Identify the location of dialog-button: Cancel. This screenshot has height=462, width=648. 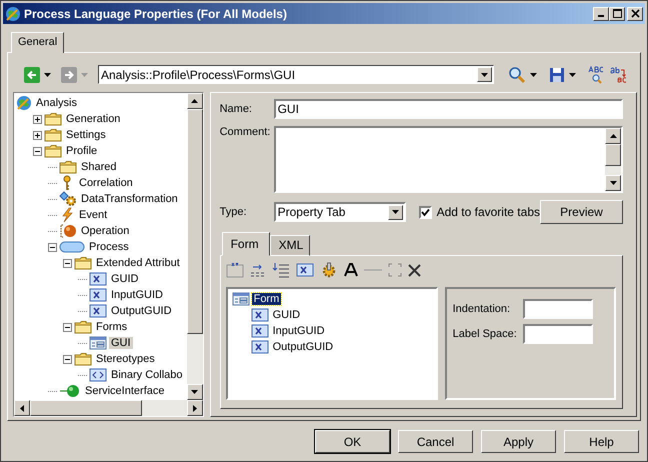
(435, 441).